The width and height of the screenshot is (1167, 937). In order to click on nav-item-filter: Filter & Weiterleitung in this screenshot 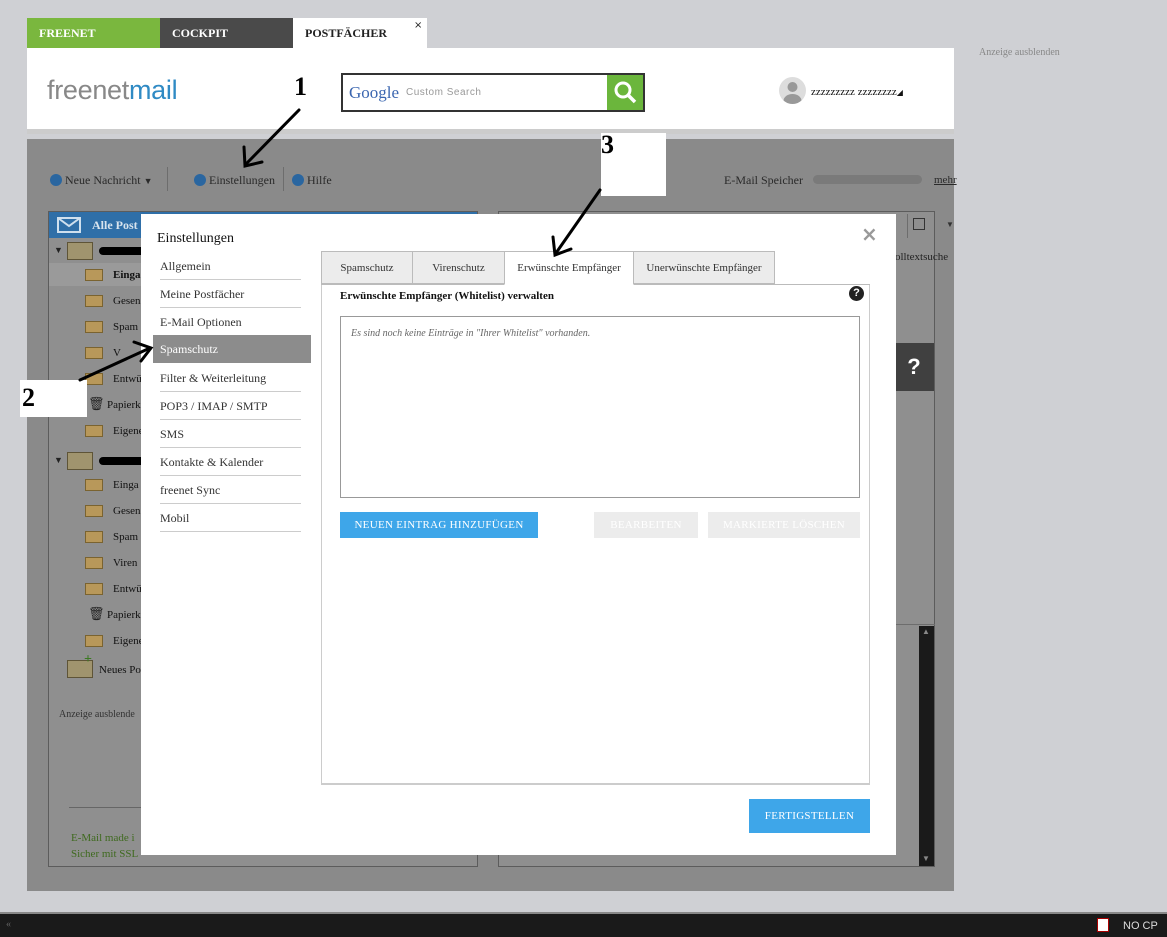, I will do `click(230, 378)`.